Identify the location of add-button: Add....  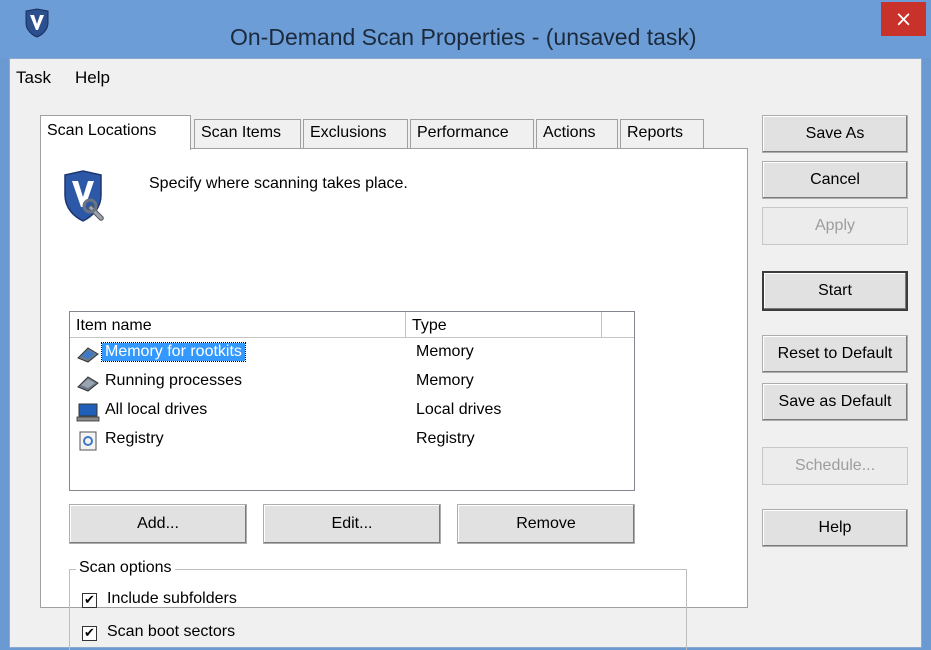
(158, 524).